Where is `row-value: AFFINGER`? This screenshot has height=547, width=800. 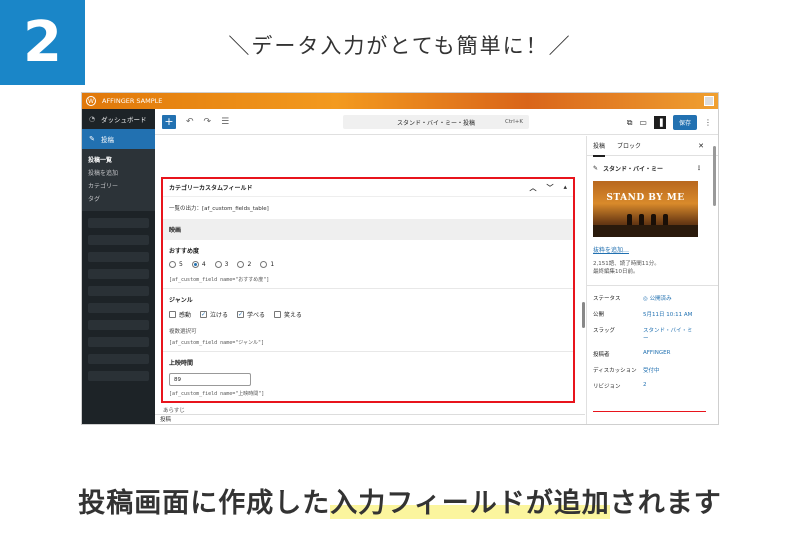
row-value: AFFINGER is located at coordinates (657, 352).